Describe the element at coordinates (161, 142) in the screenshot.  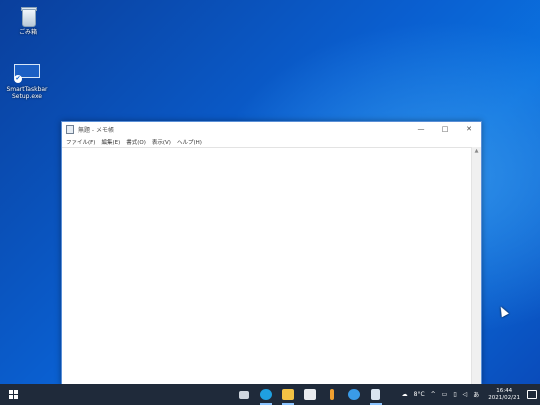
I see `menu-view: 表示(V)` at that location.